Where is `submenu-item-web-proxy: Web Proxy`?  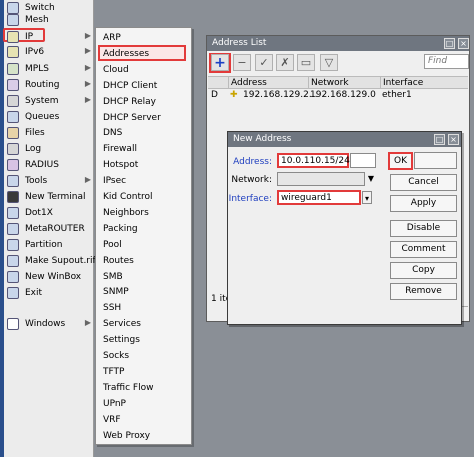 submenu-item-web-proxy: Web Proxy is located at coordinates (146, 436).